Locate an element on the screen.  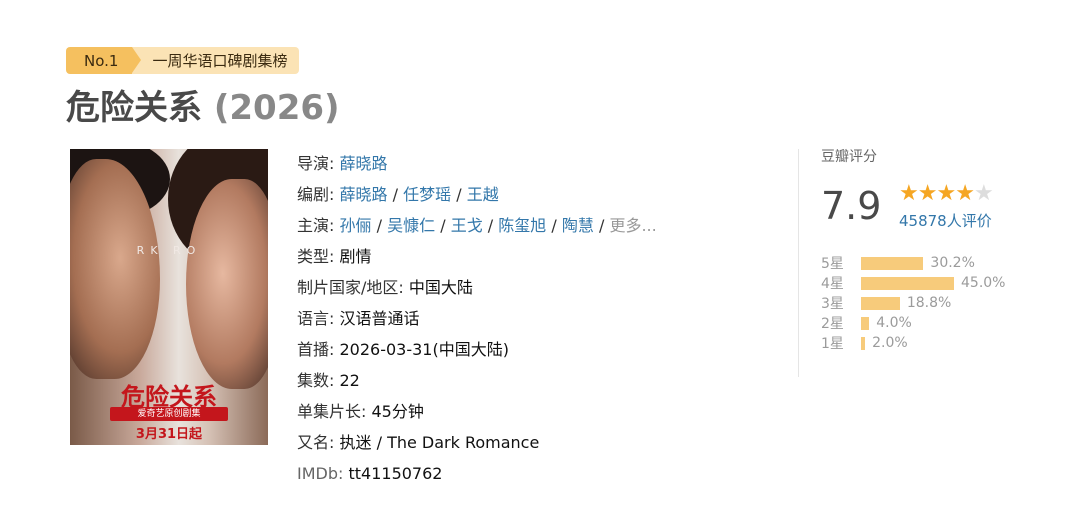
genre-label: 类型: is located at coordinates (316, 256).